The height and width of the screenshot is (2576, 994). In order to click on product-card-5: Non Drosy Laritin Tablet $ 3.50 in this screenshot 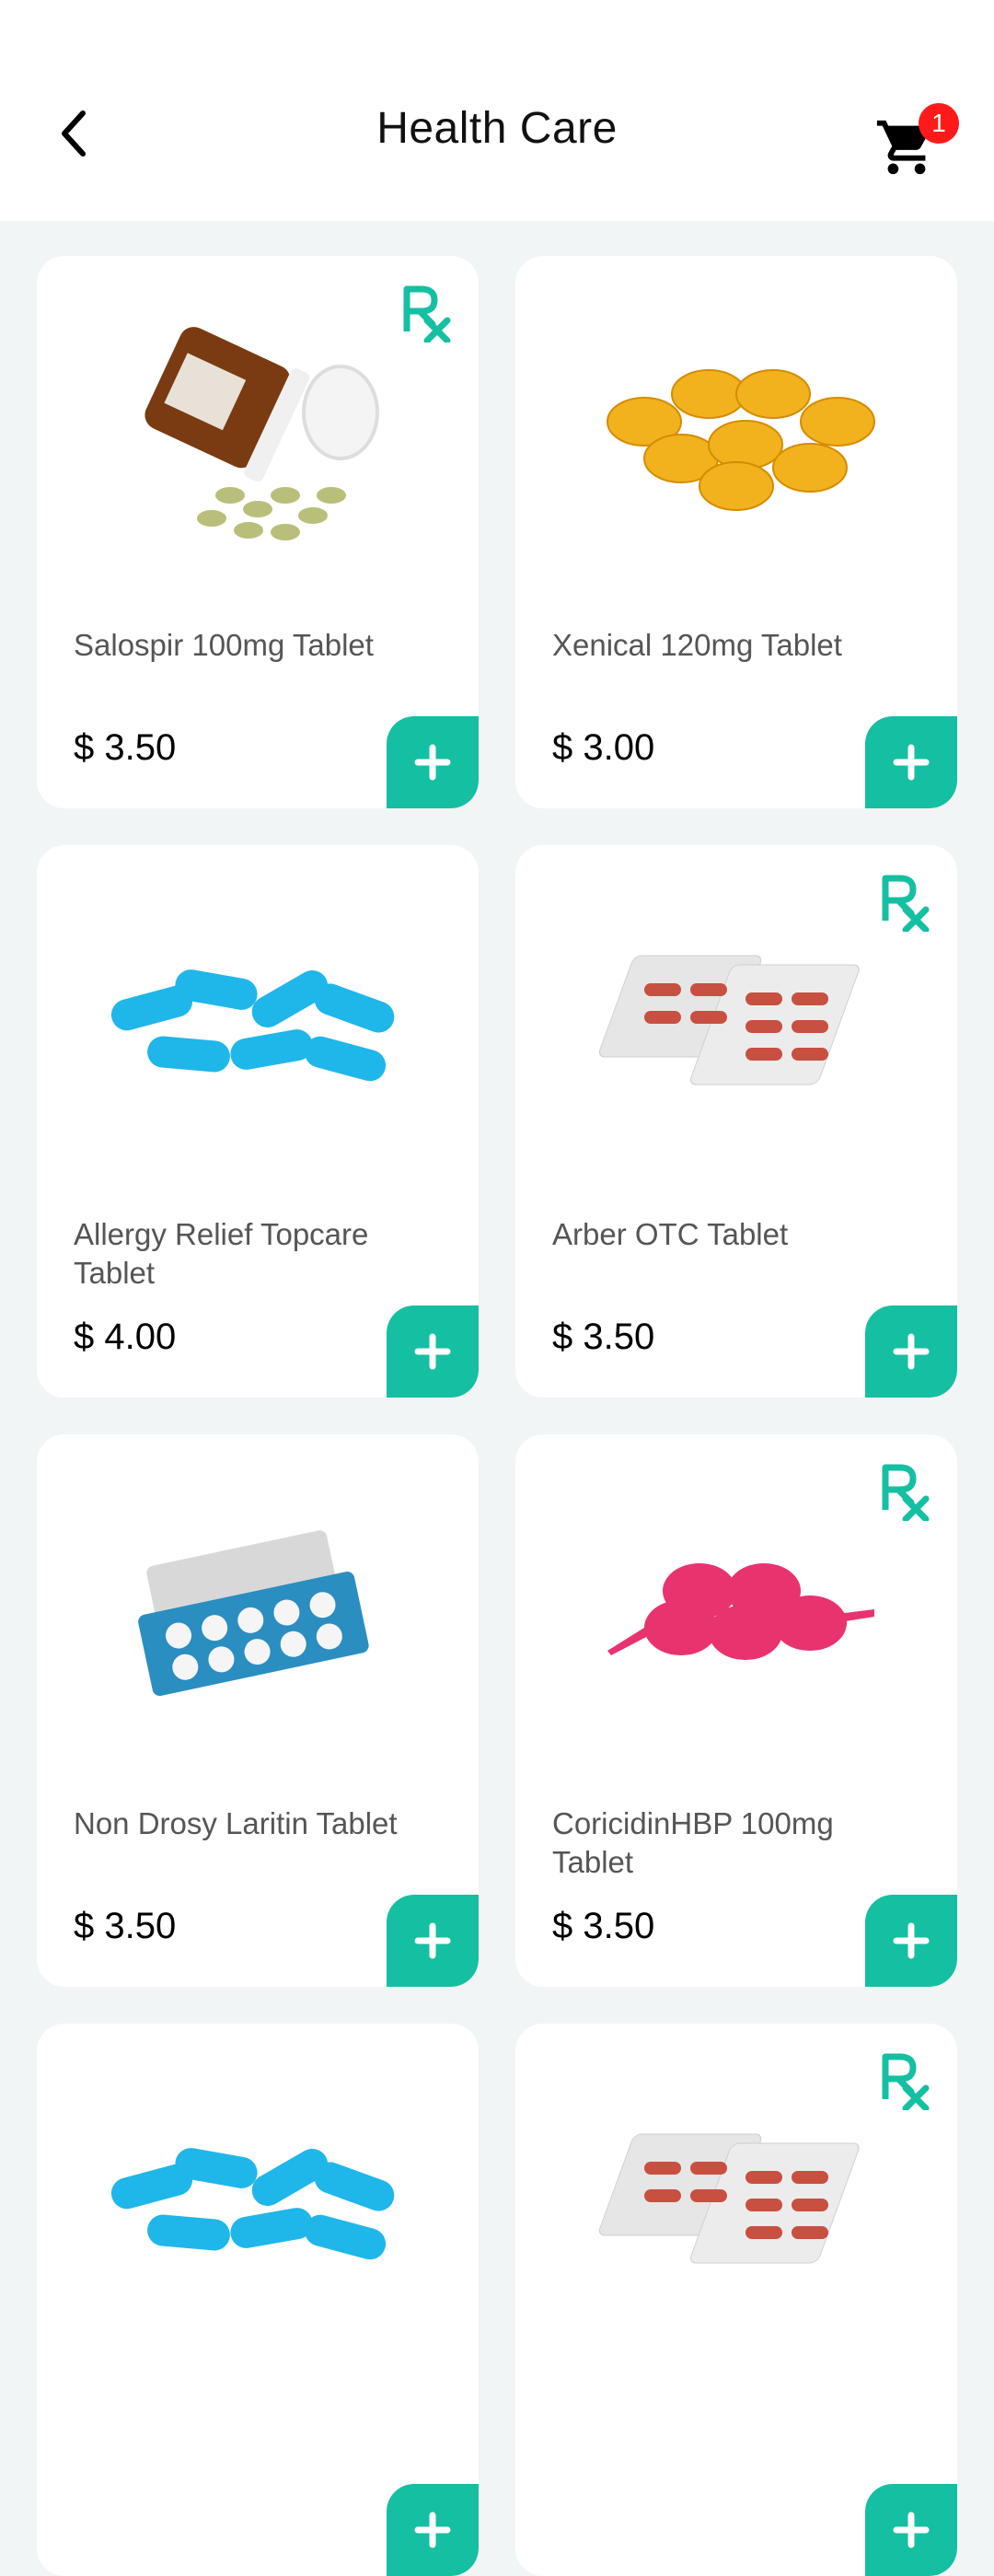, I will do `click(258, 1710)`.